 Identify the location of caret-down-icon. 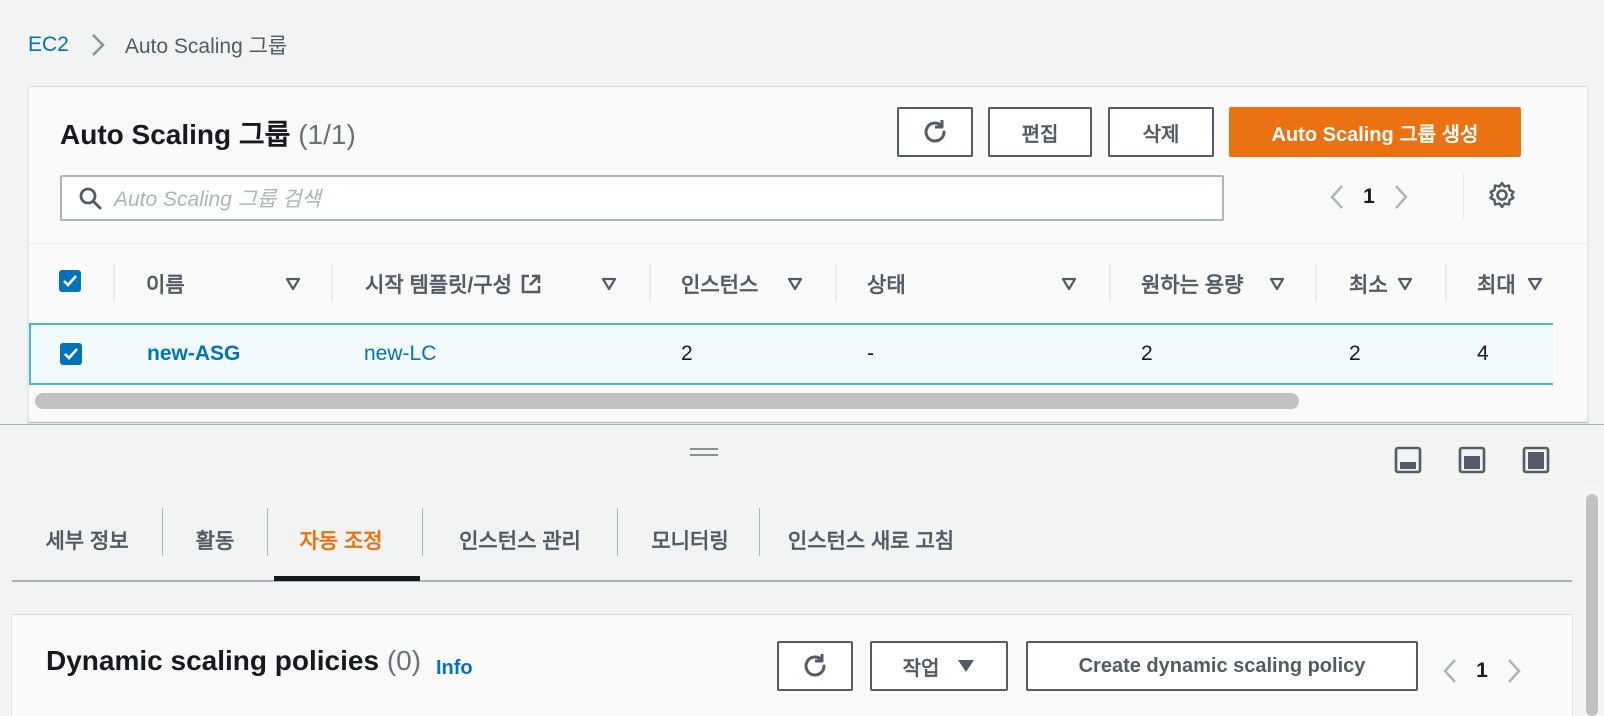
(966, 666).